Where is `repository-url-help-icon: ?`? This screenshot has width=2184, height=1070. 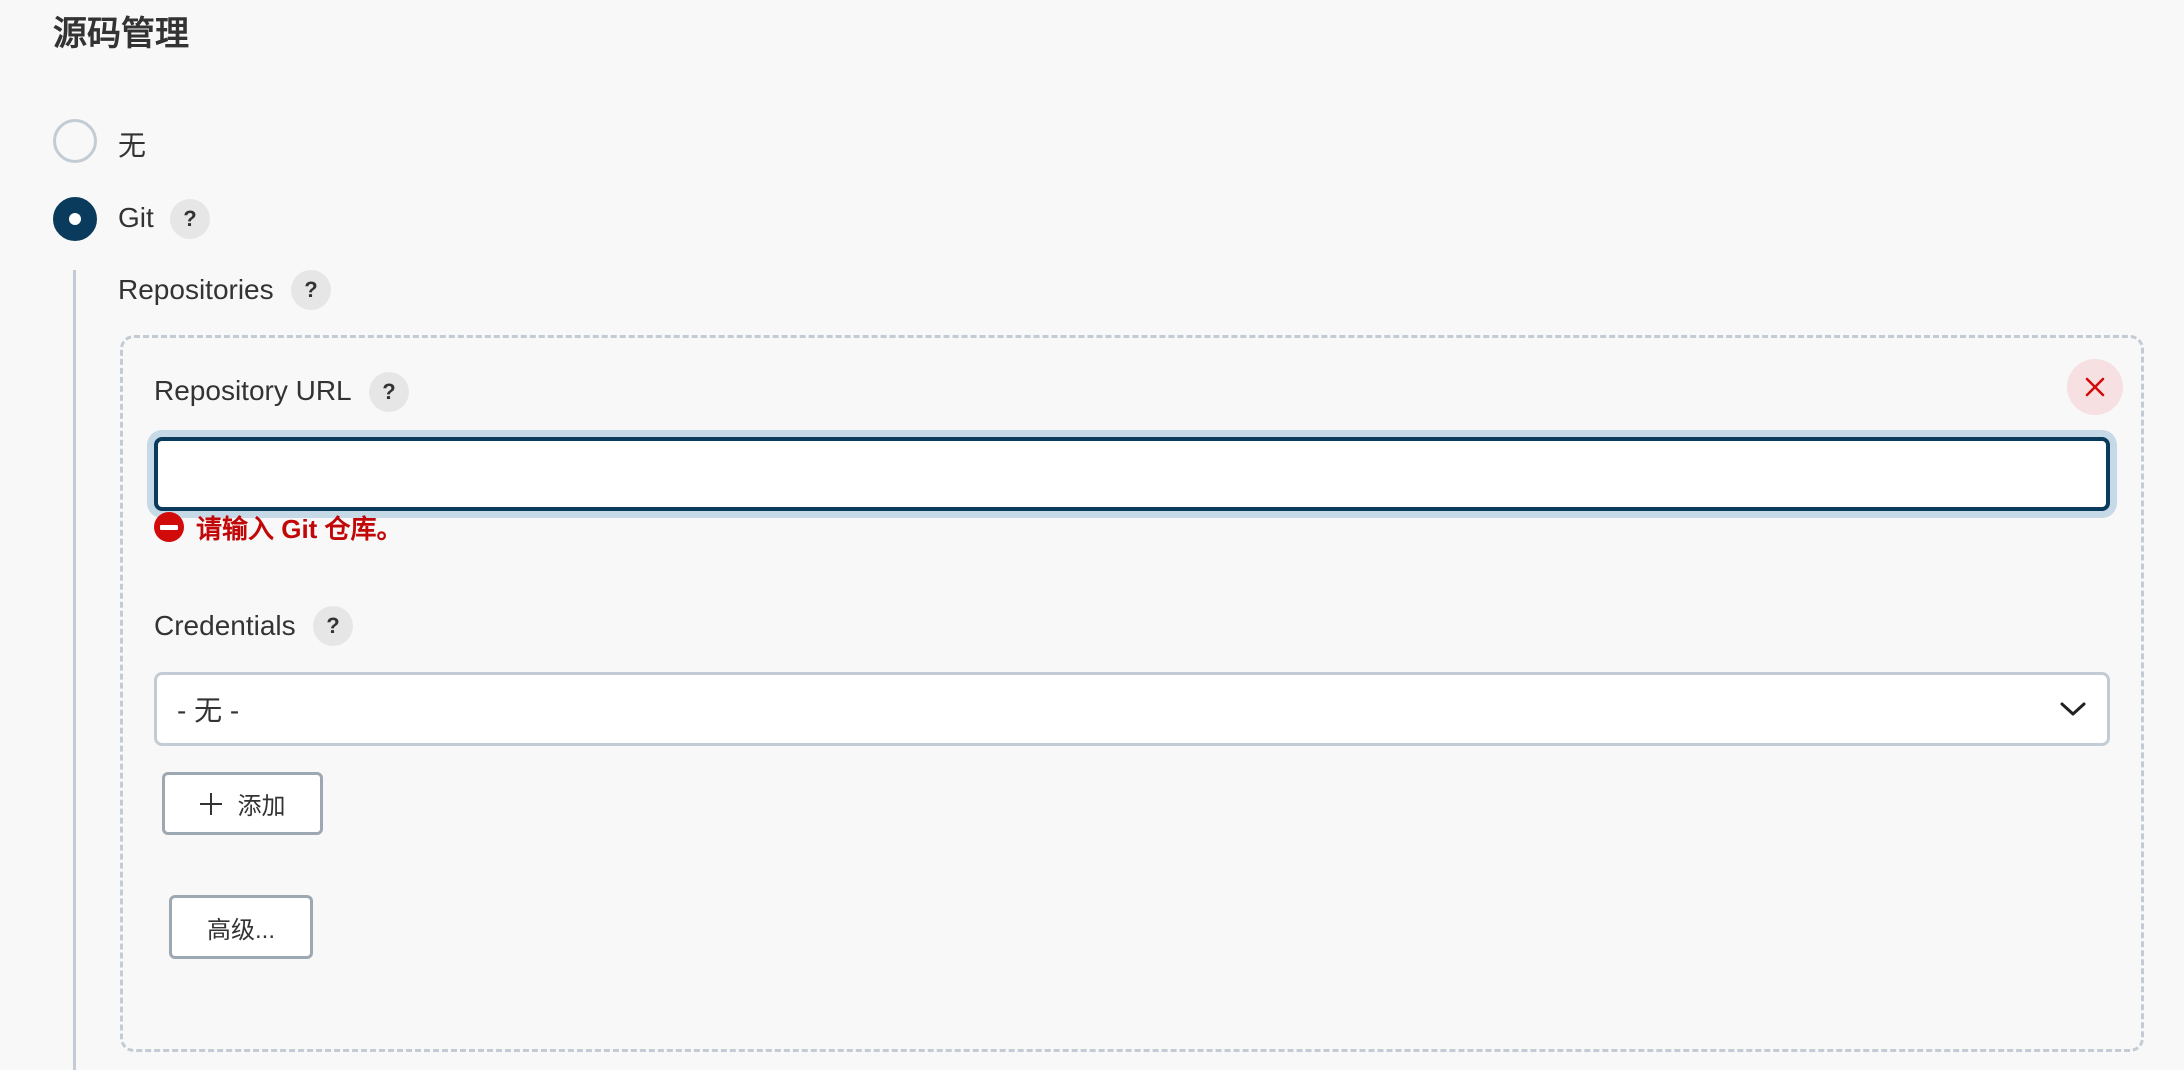
repository-url-help-icon: ? is located at coordinates (389, 392).